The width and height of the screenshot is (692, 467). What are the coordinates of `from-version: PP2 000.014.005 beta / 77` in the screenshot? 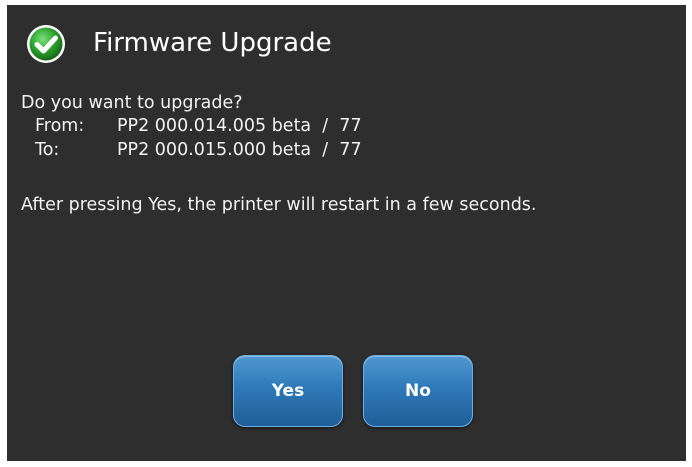 It's located at (239, 126).